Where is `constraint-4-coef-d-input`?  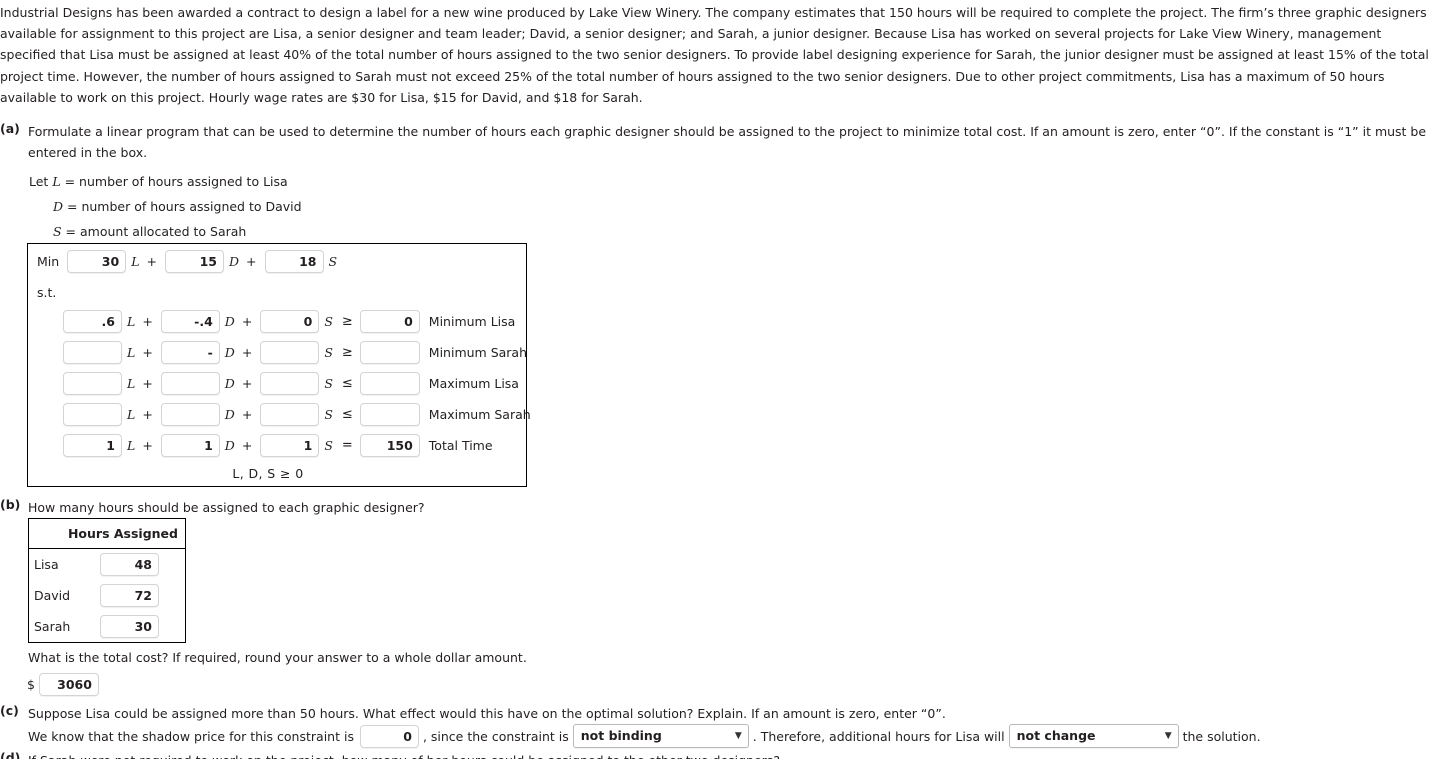 constraint-4-coef-d-input is located at coordinates (190, 445).